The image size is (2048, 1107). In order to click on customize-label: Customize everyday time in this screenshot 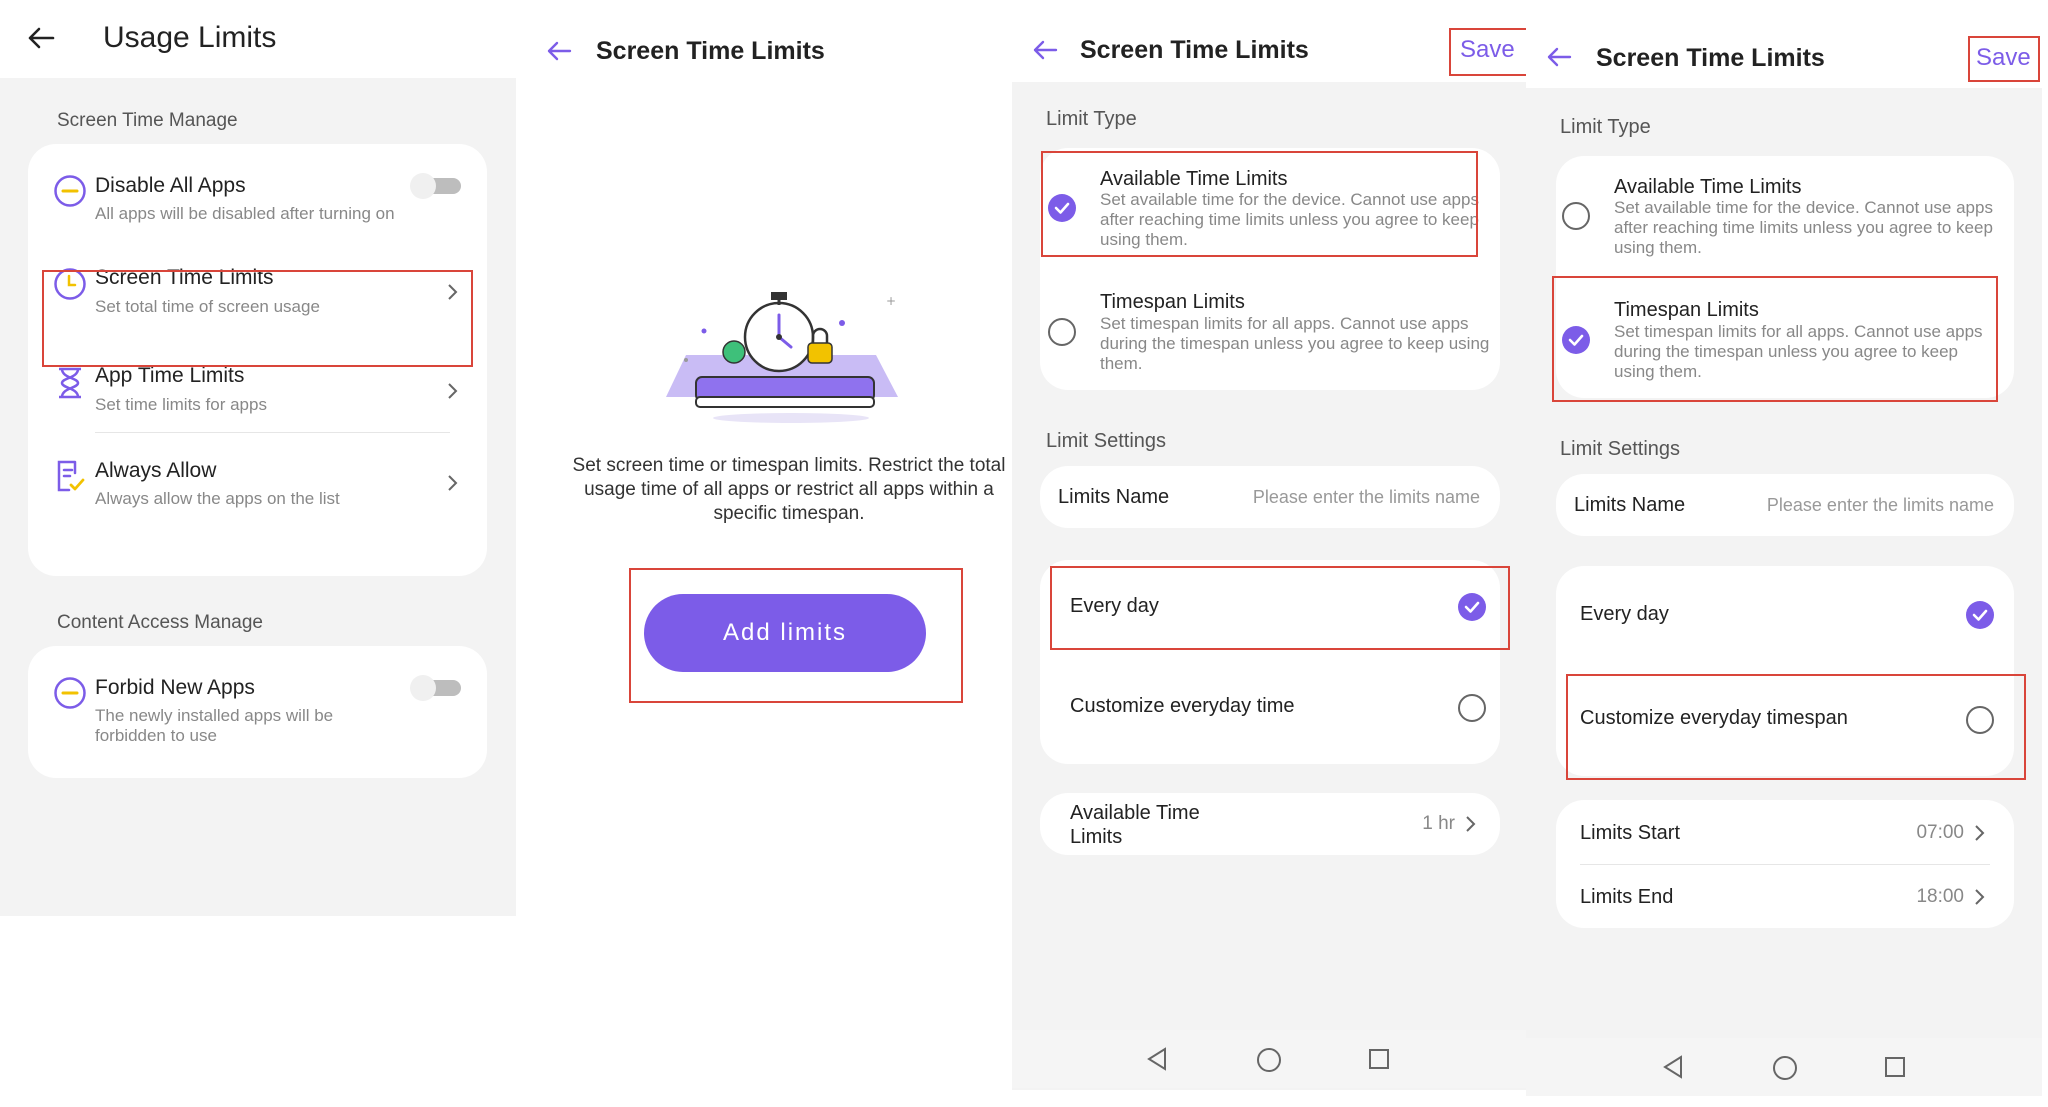, I will do `click(1182, 706)`.